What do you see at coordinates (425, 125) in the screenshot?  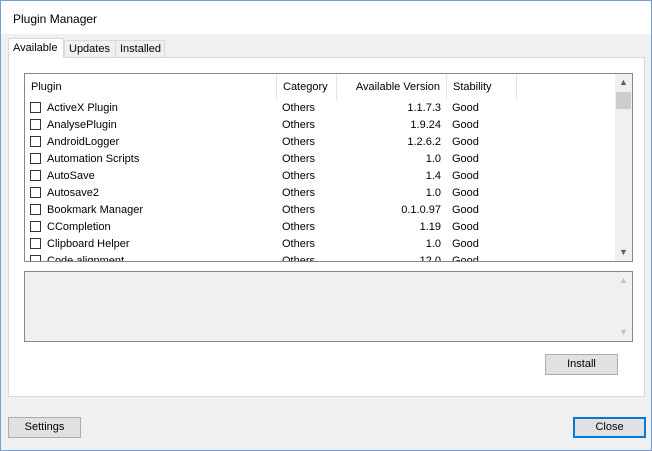 I see `cell-version: 1.9.24` at bounding box center [425, 125].